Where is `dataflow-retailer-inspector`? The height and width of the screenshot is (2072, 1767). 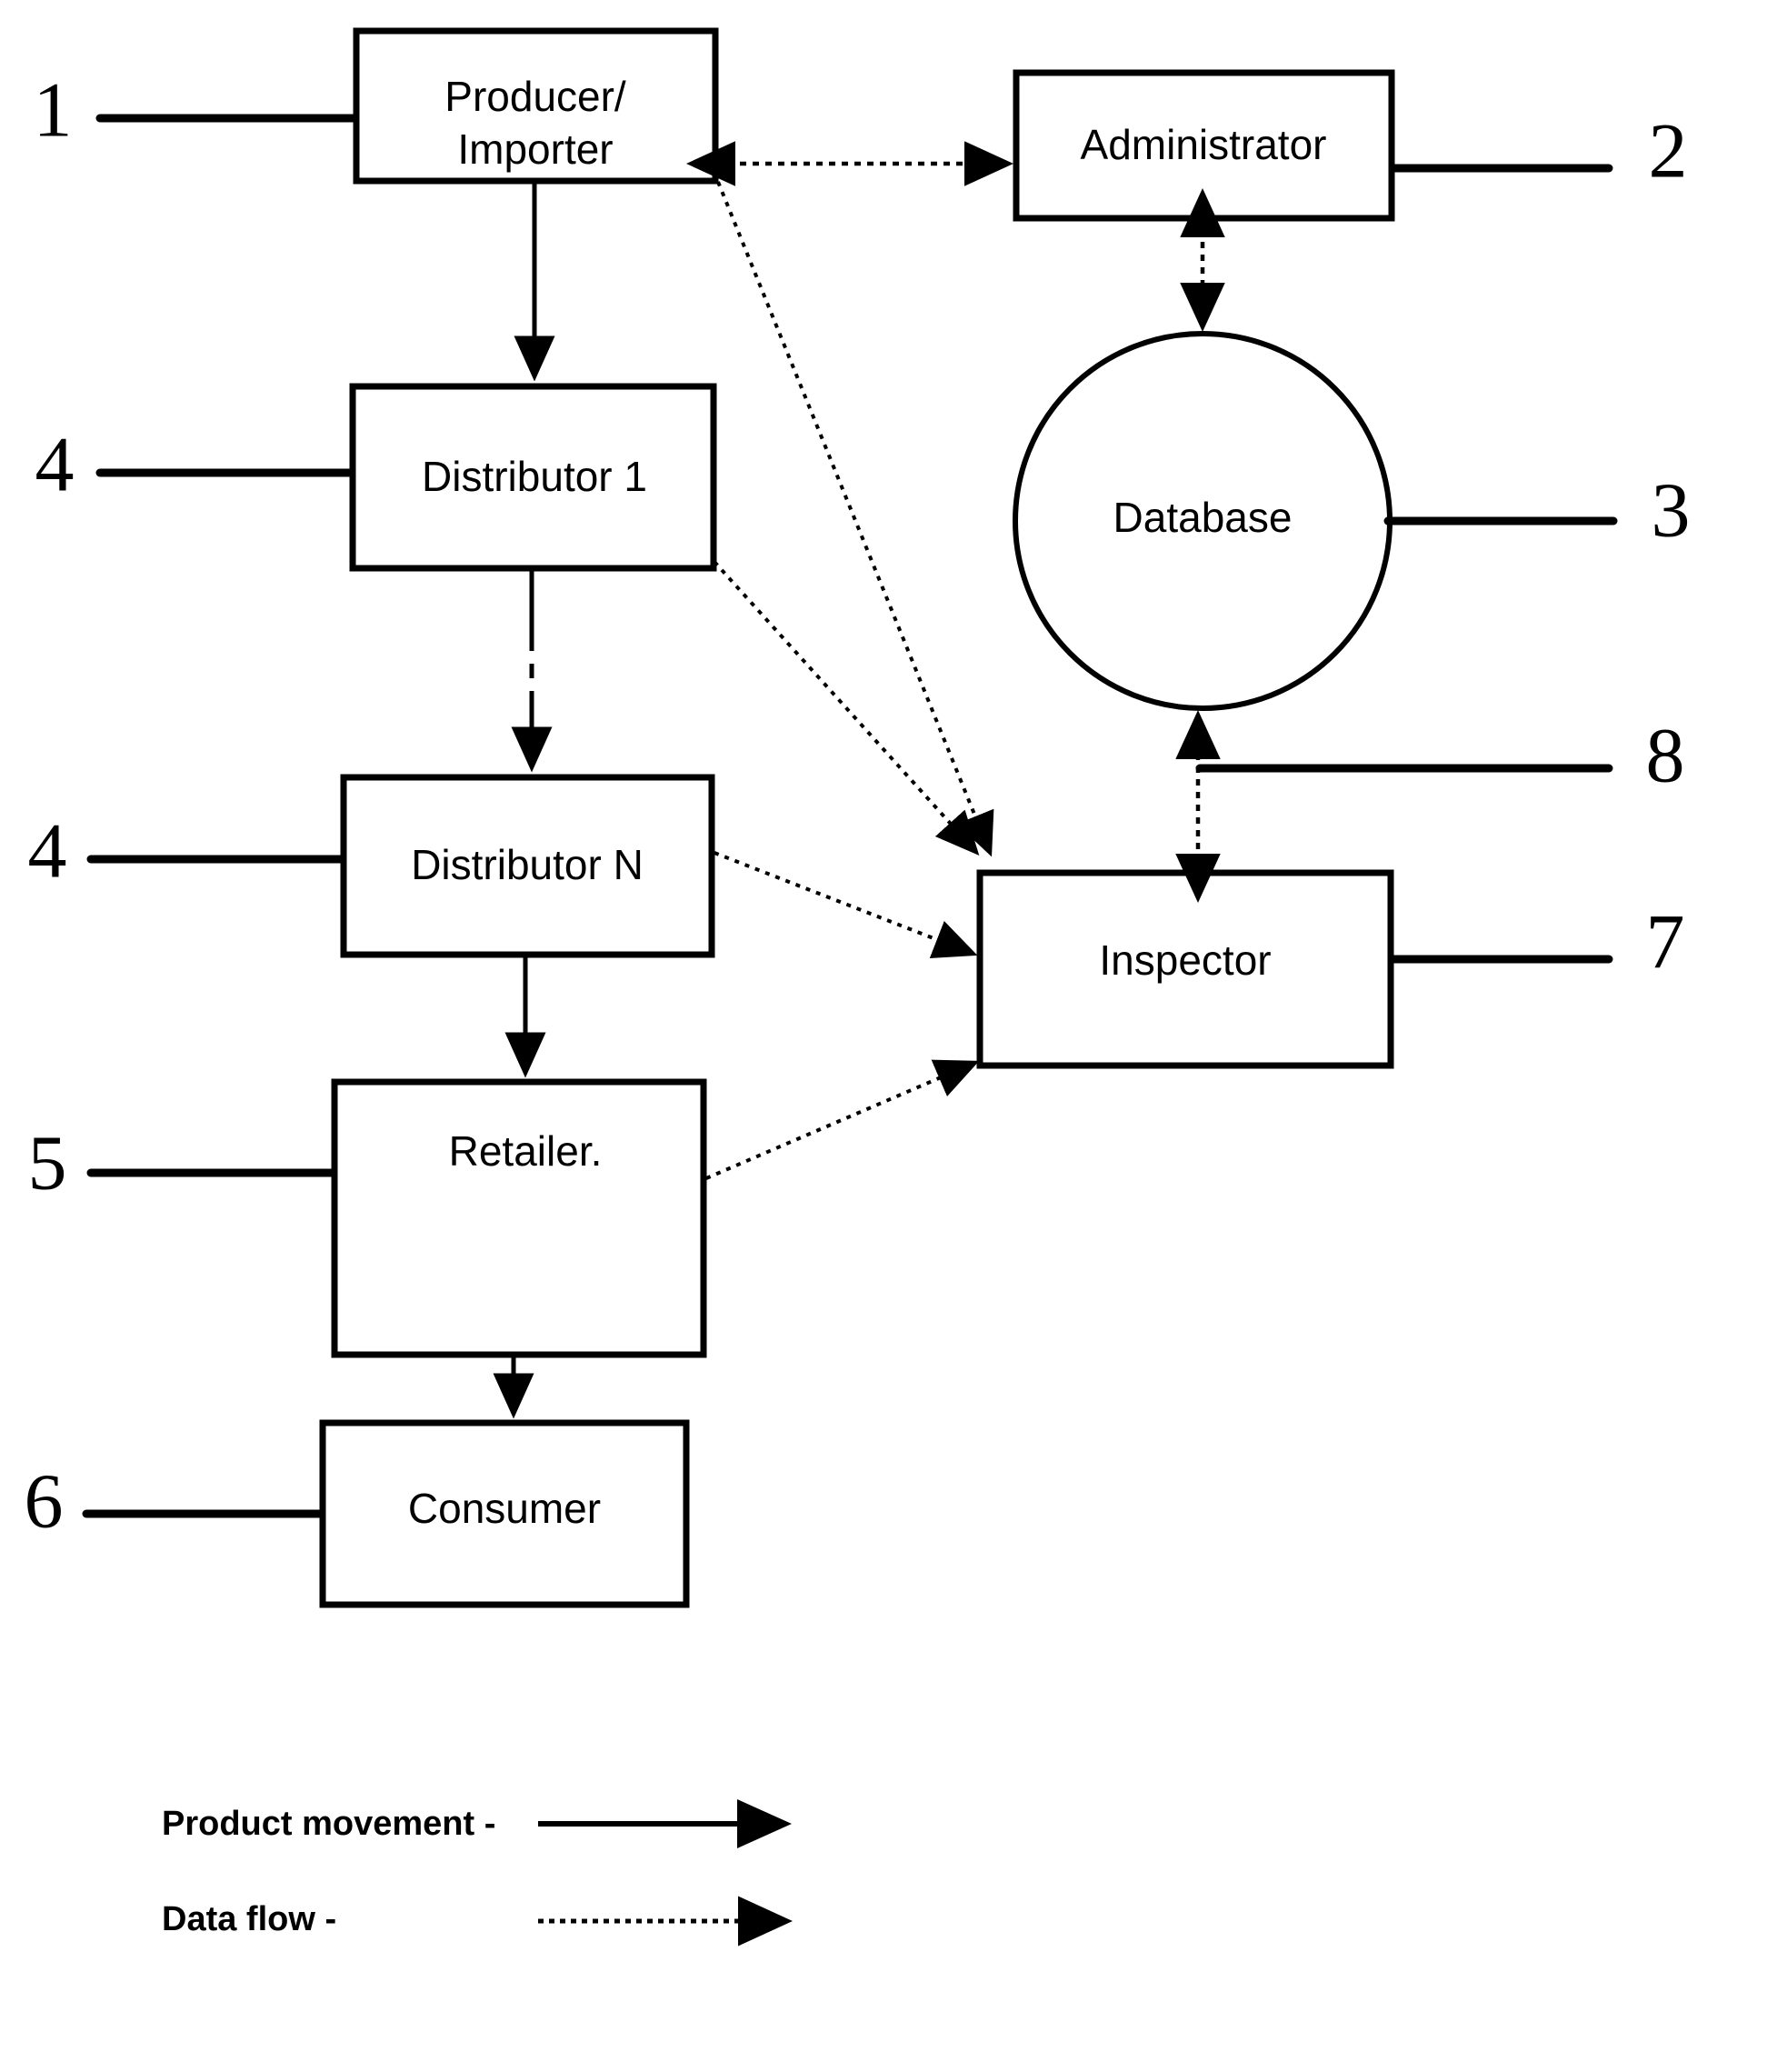 dataflow-retailer-inspector is located at coordinates (842, 1119).